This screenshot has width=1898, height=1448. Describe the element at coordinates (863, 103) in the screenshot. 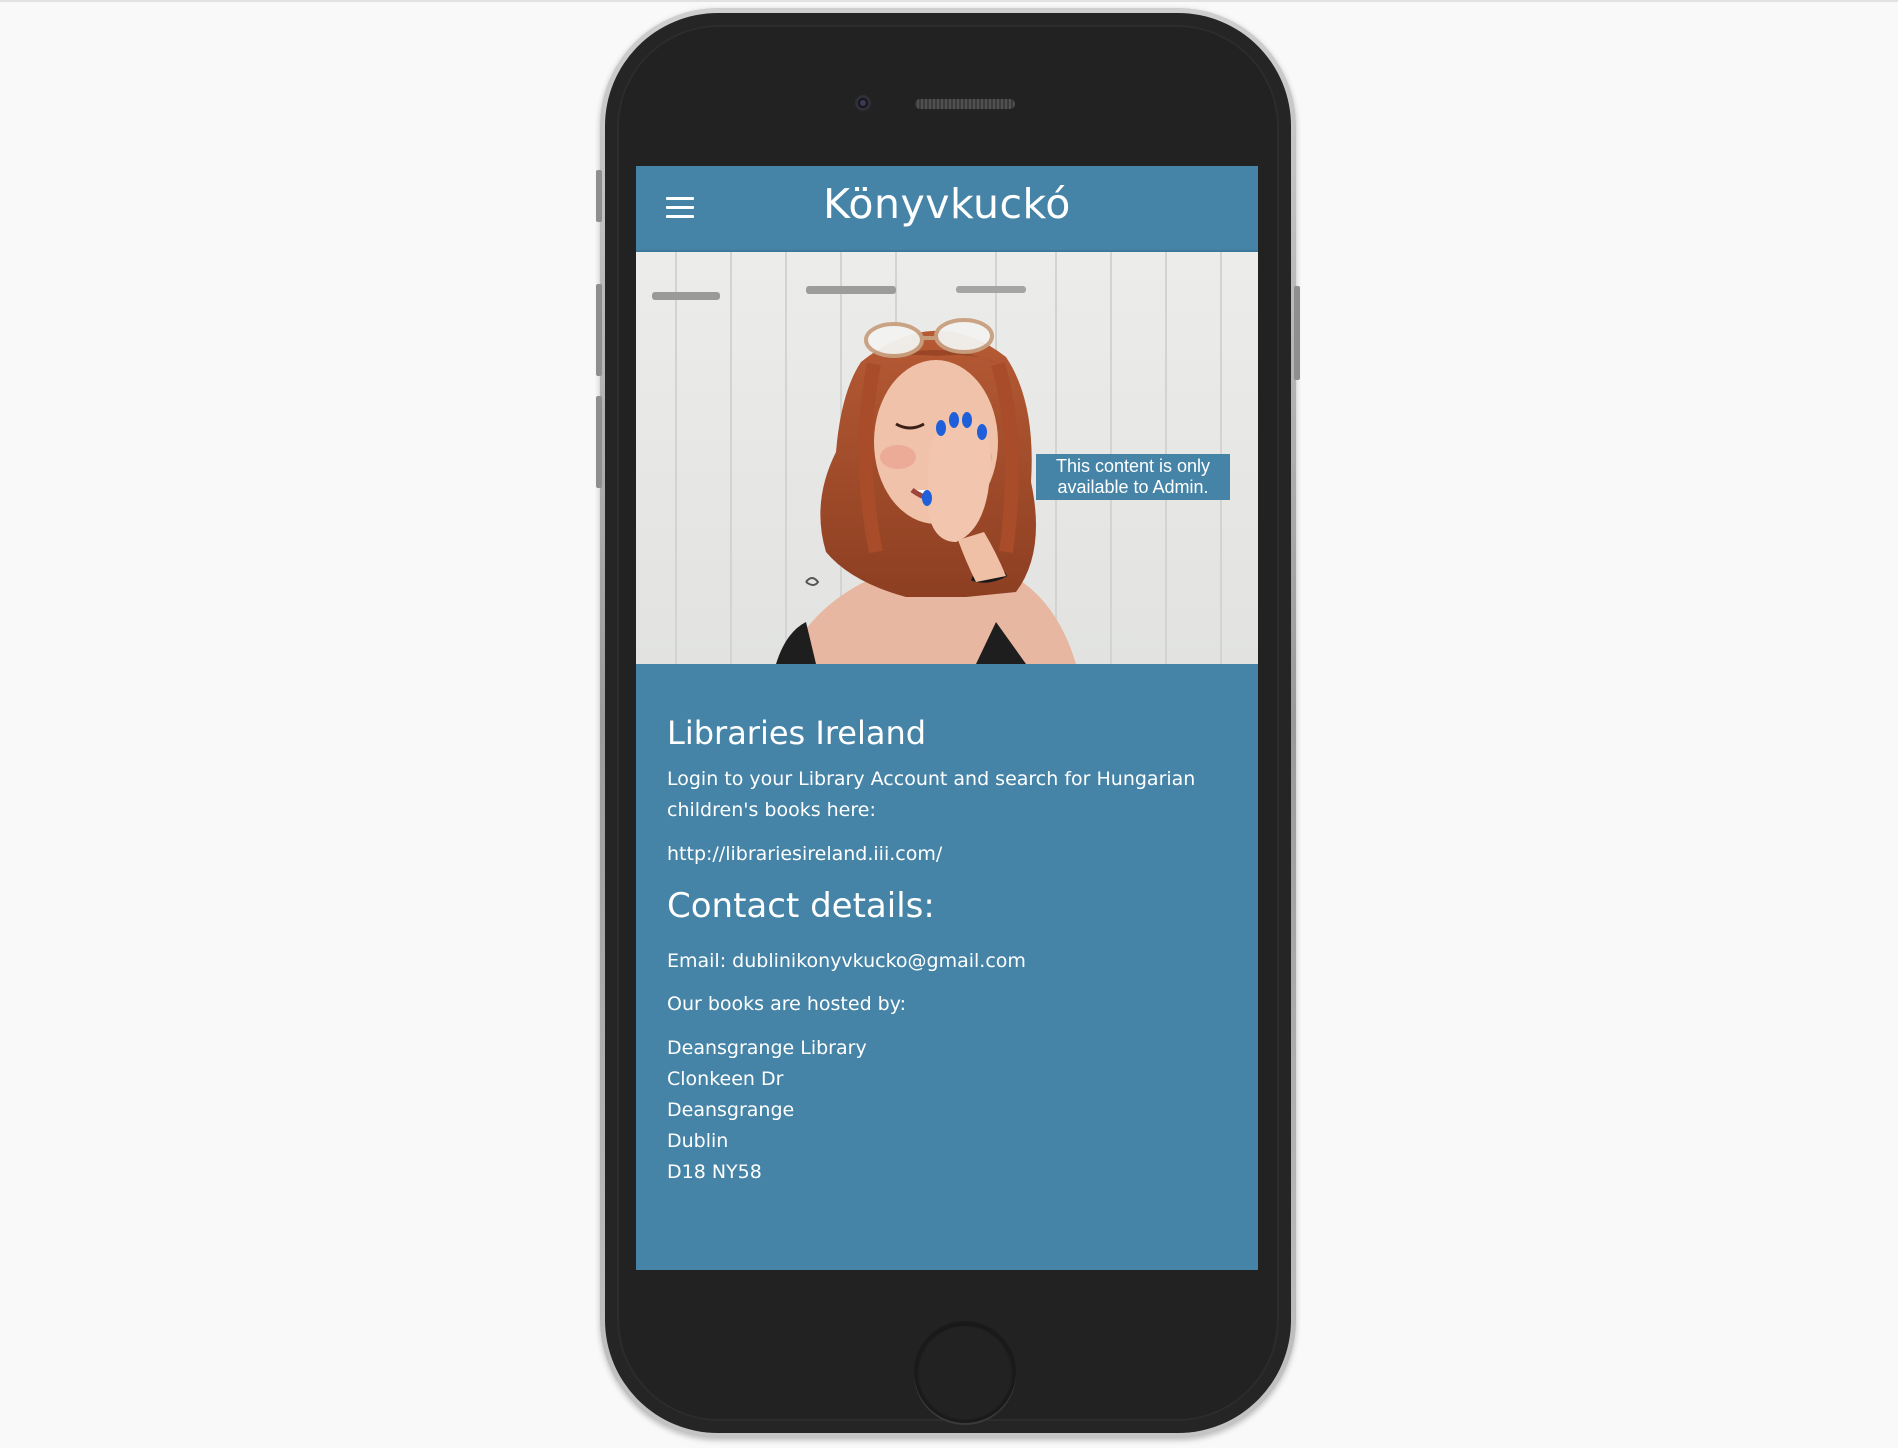

I see `front-camera-icon` at that location.